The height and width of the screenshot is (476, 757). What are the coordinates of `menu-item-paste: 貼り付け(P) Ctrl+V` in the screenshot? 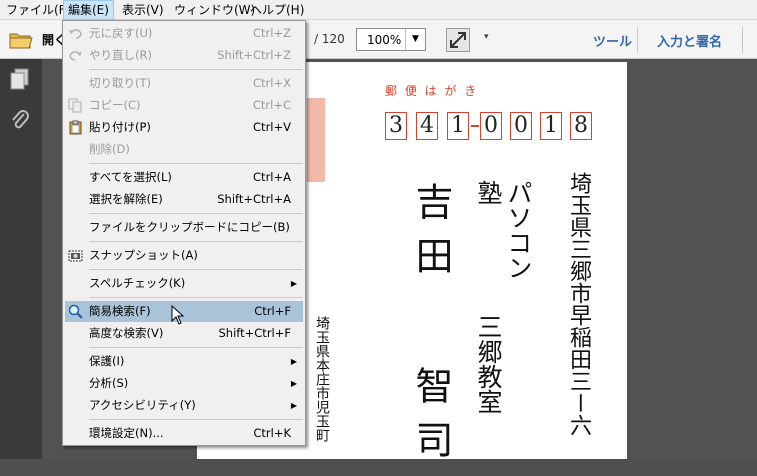 It's located at (184, 127).